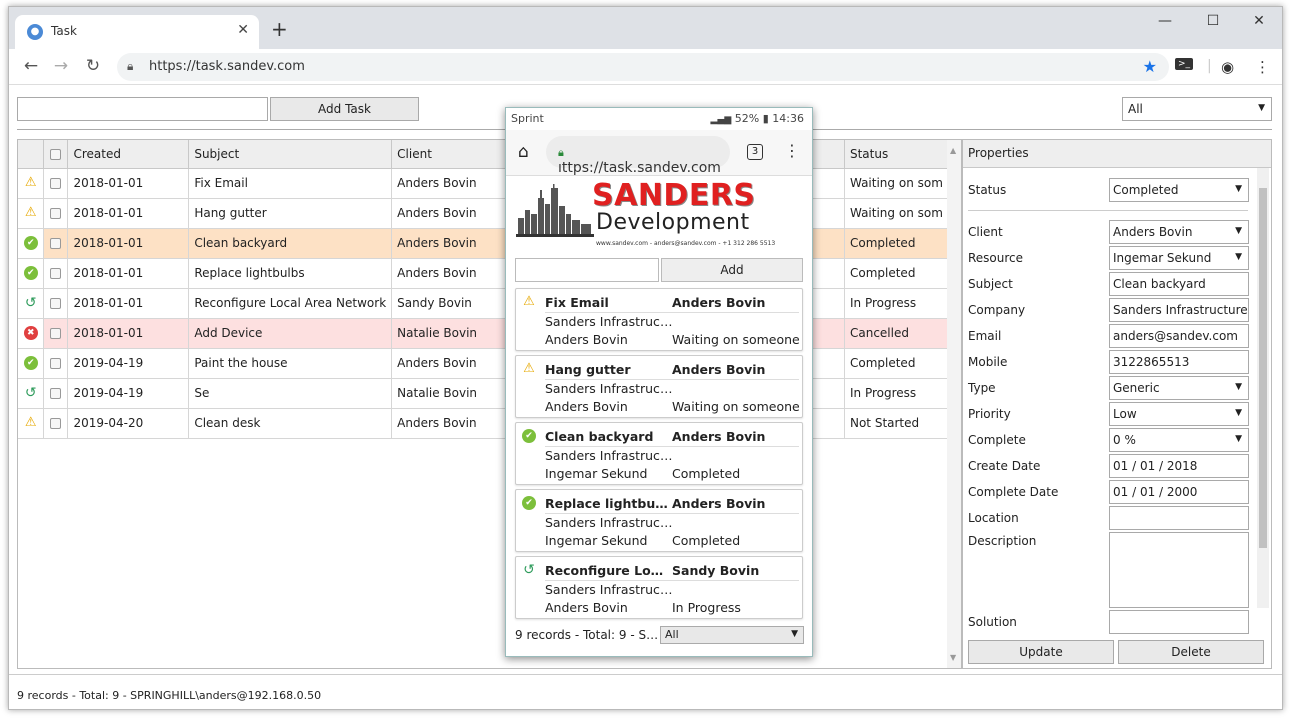 The width and height of the screenshot is (1290, 718). Describe the element at coordinates (732, 635) in the screenshot. I see `phone-filter-select: All ▼` at that location.